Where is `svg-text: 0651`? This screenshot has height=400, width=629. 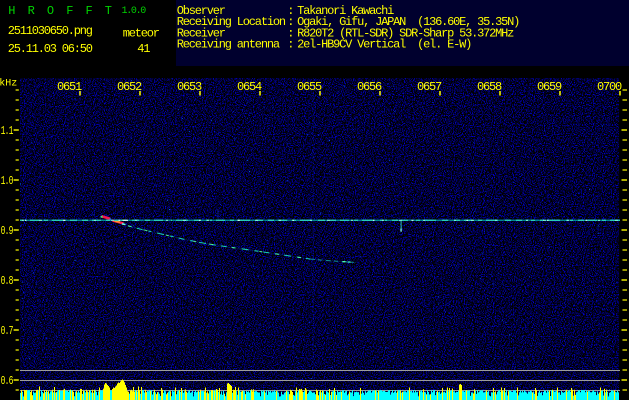 svg-text: 0651 is located at coordinates (69, 87).